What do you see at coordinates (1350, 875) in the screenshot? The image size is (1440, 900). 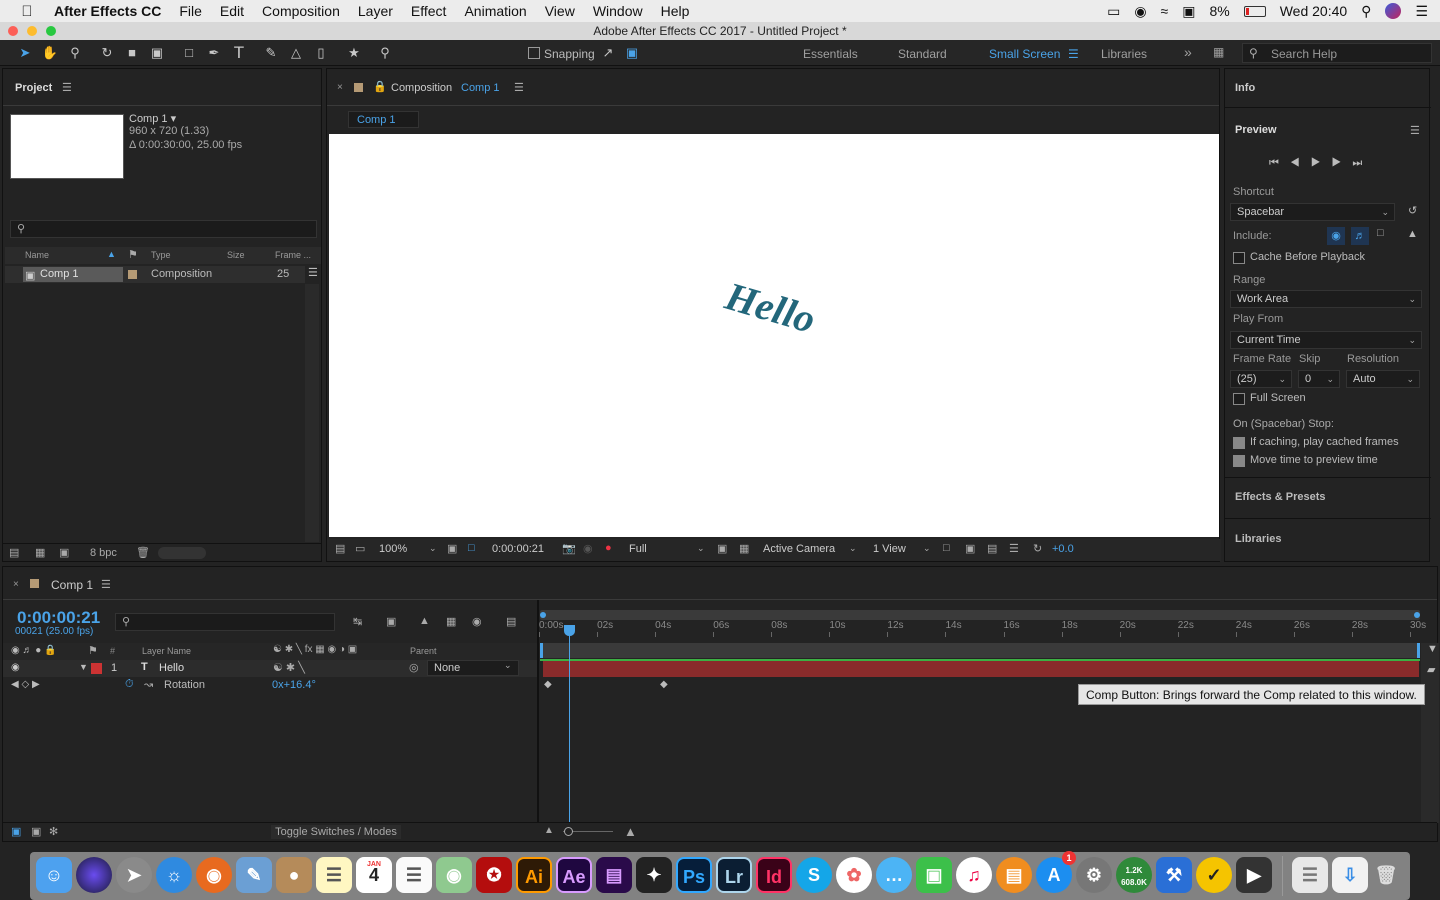 I see `downloads-stack-icon: ⇩` at bounding box center [1350, 875].